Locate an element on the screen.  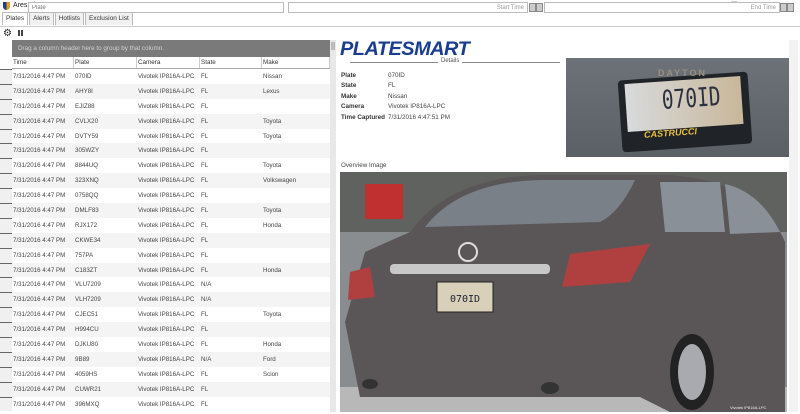
tab-exclusion-list: Exclusion List is located at coordinates (109, 18).